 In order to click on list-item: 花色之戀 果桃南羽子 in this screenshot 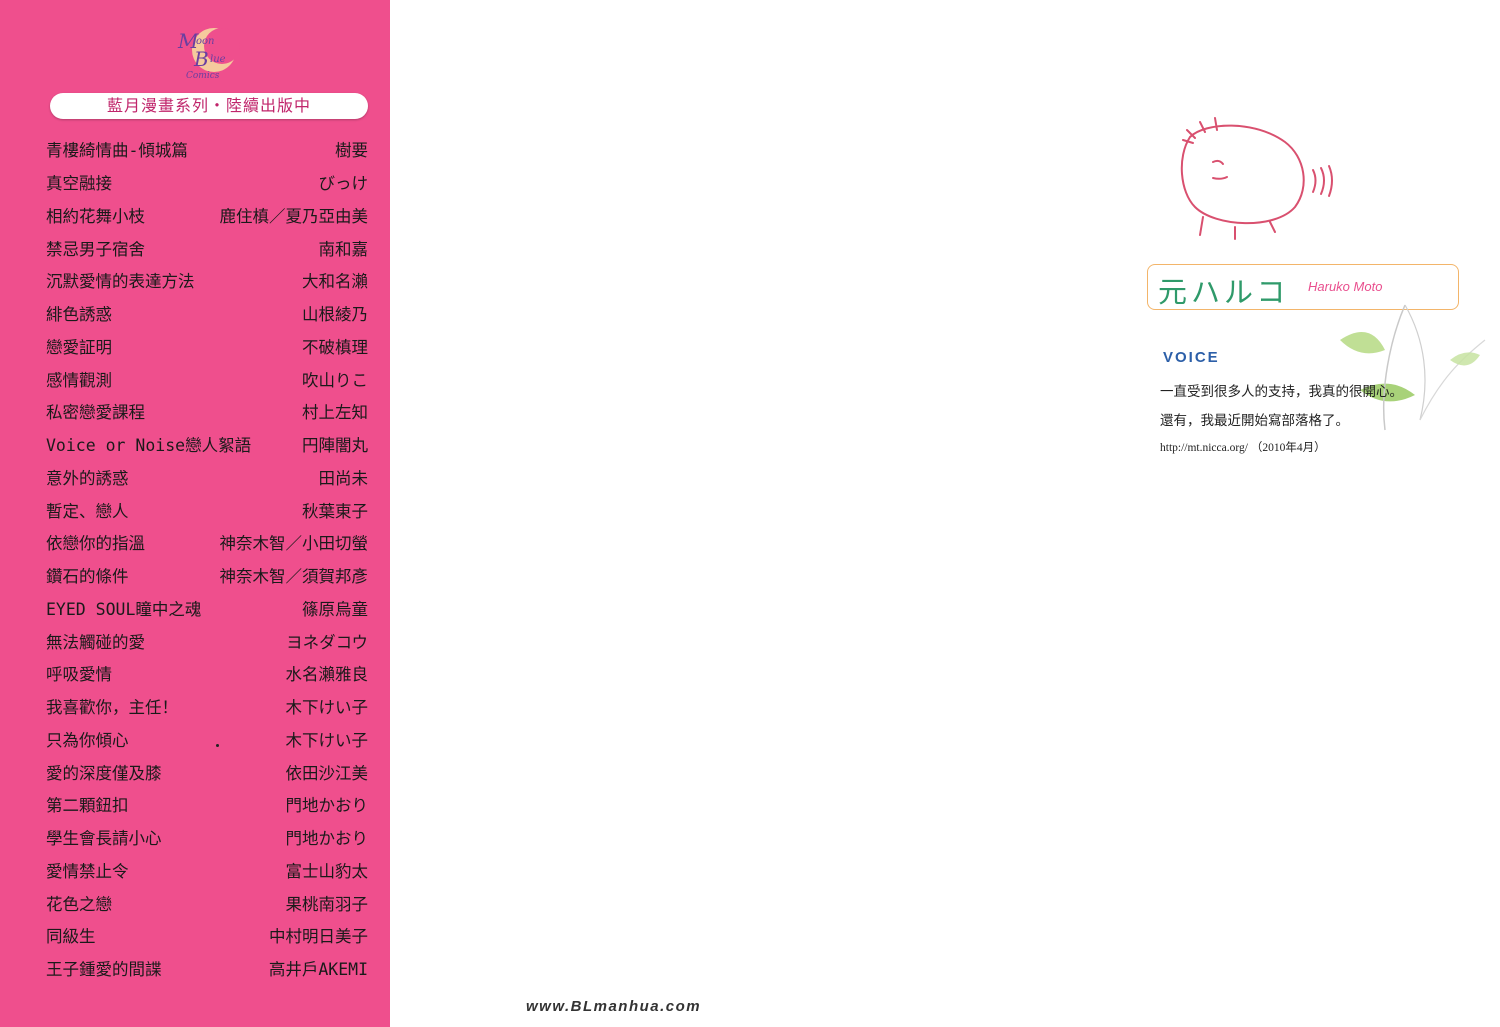, I will do `click(207, 902)`.